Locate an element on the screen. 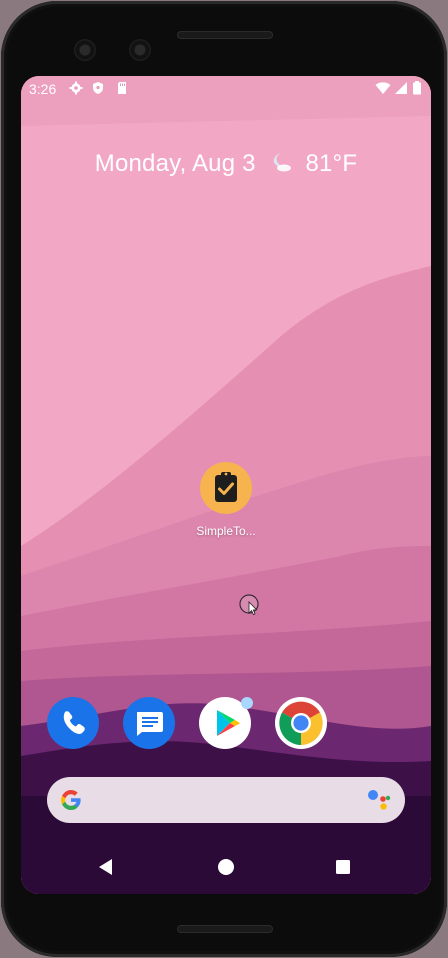 The image size is (448, 958). settings-icon is located at coordinates (76, 88).